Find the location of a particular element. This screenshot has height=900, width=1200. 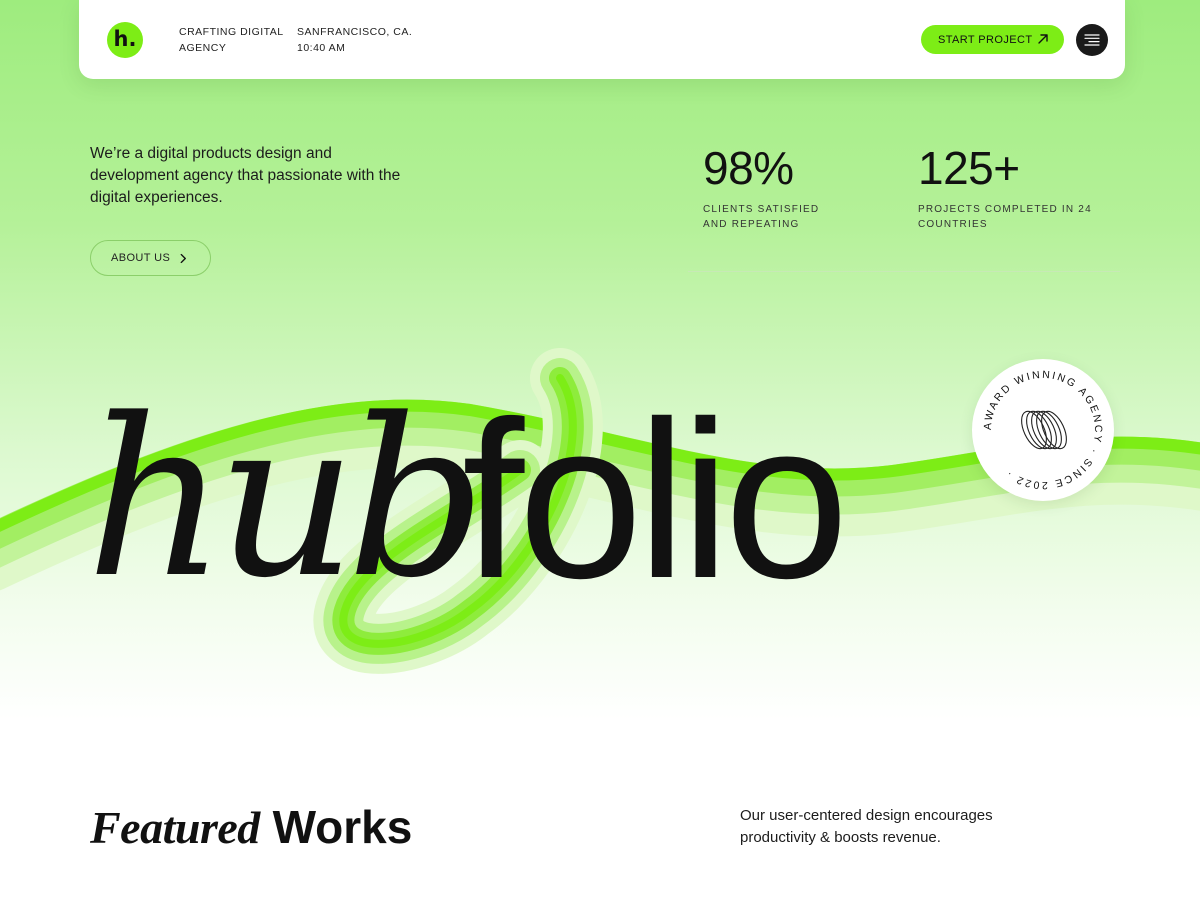

featured-title-italic: Featured is located at coordinates (175, 827).